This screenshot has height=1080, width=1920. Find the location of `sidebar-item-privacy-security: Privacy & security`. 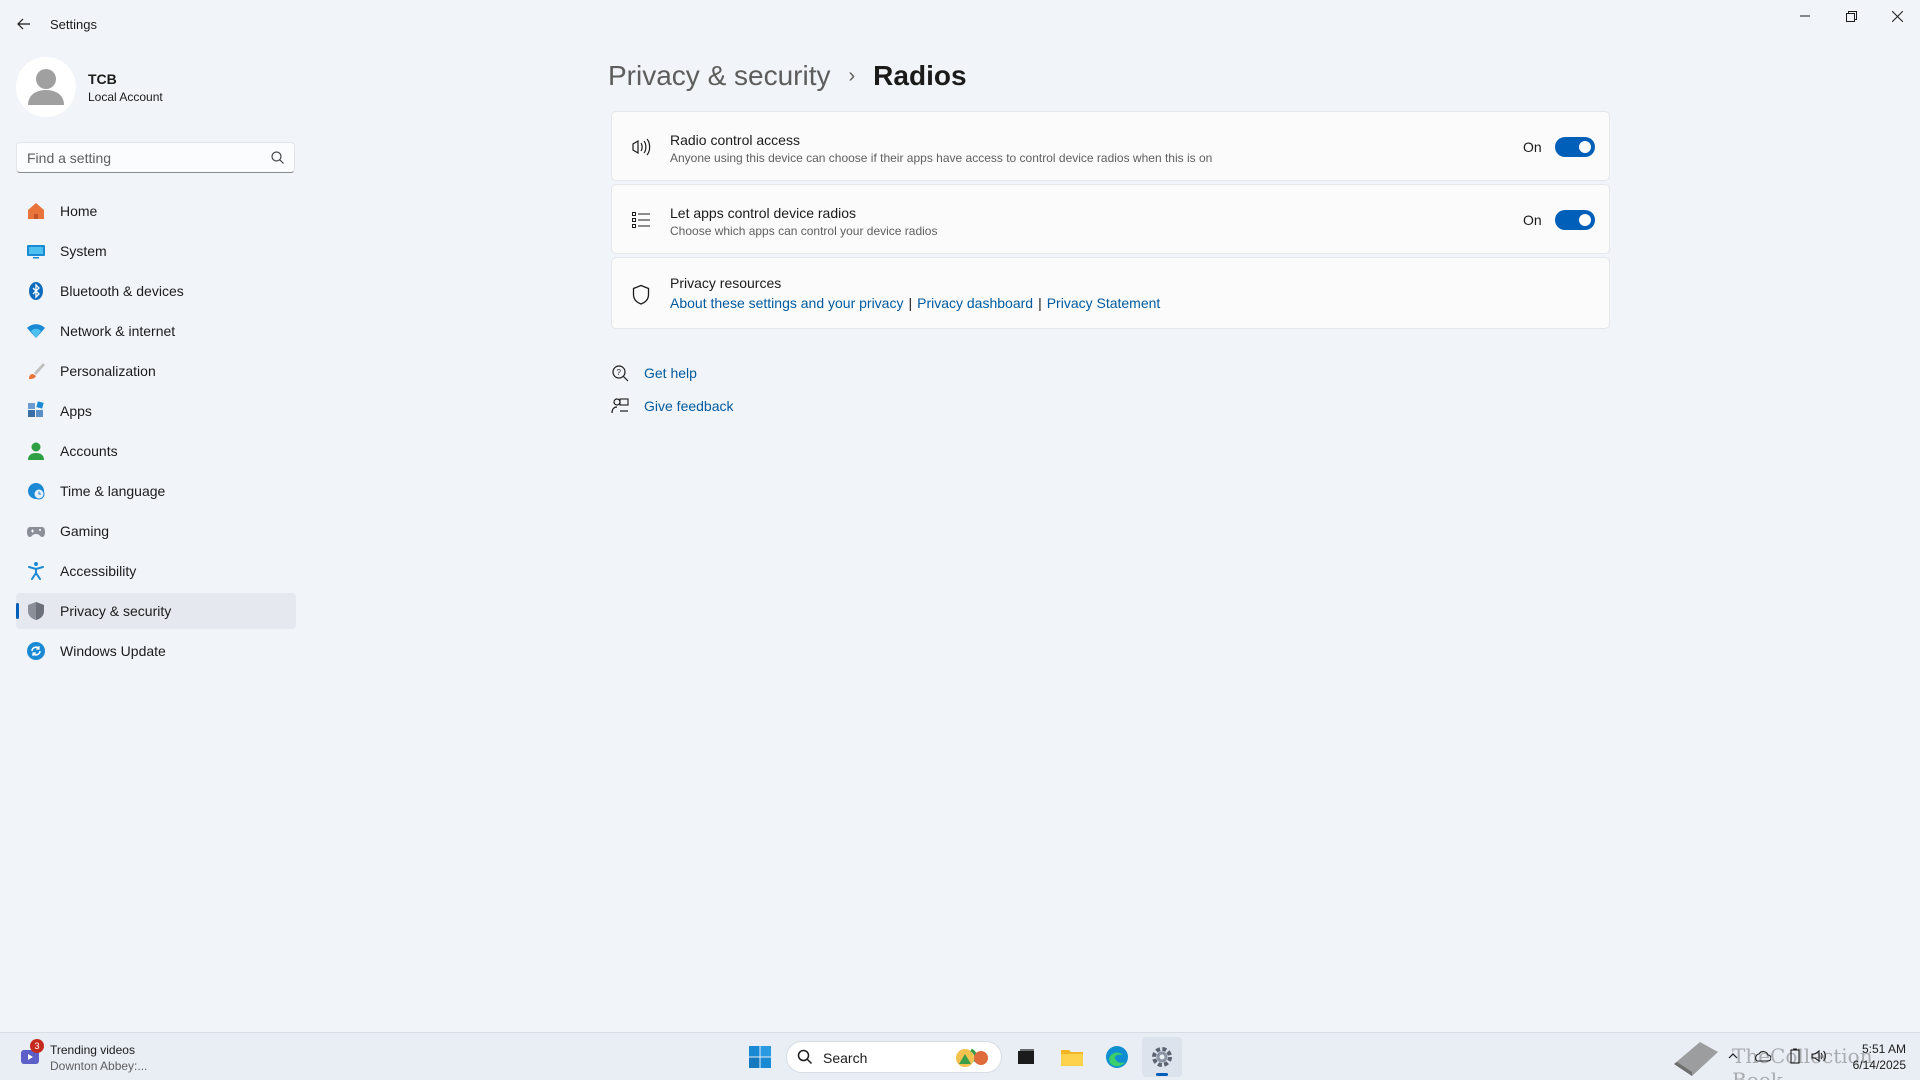

sidebar-item-privacy-security: Privacy & security is located at coordinates (156, 611).